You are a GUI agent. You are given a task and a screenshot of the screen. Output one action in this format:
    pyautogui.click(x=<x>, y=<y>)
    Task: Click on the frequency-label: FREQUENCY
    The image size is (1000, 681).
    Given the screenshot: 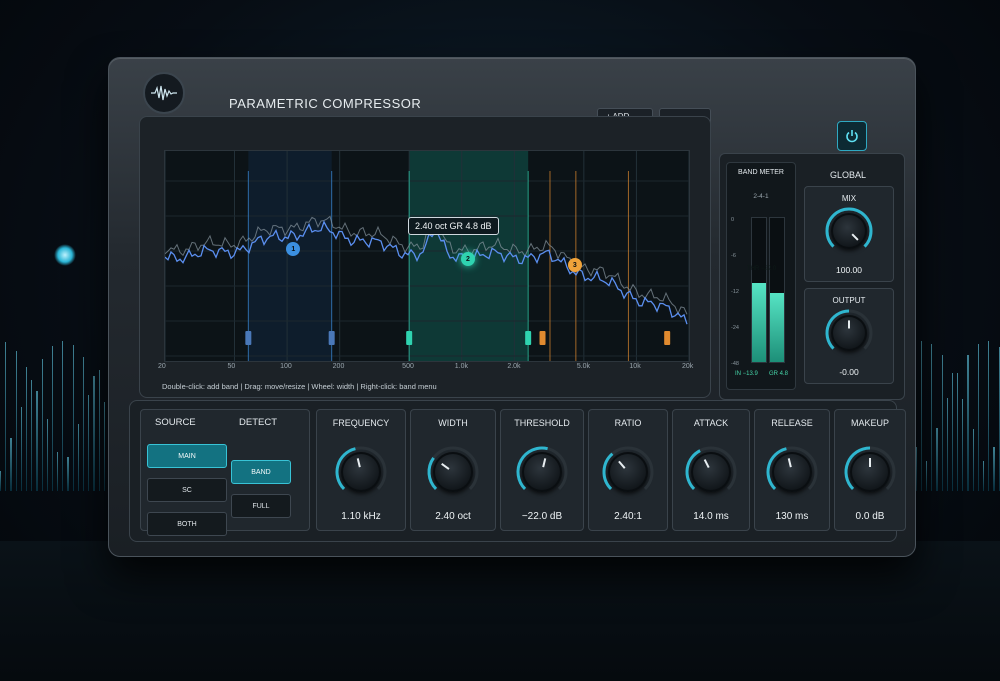 What is the action you would take?
    pyautogui.click(x=361, y=423)
    